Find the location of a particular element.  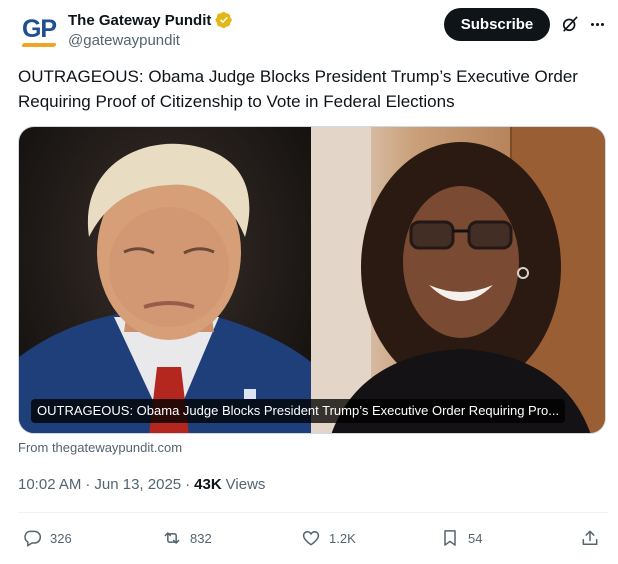

divider is located at coordinates (313, 512).